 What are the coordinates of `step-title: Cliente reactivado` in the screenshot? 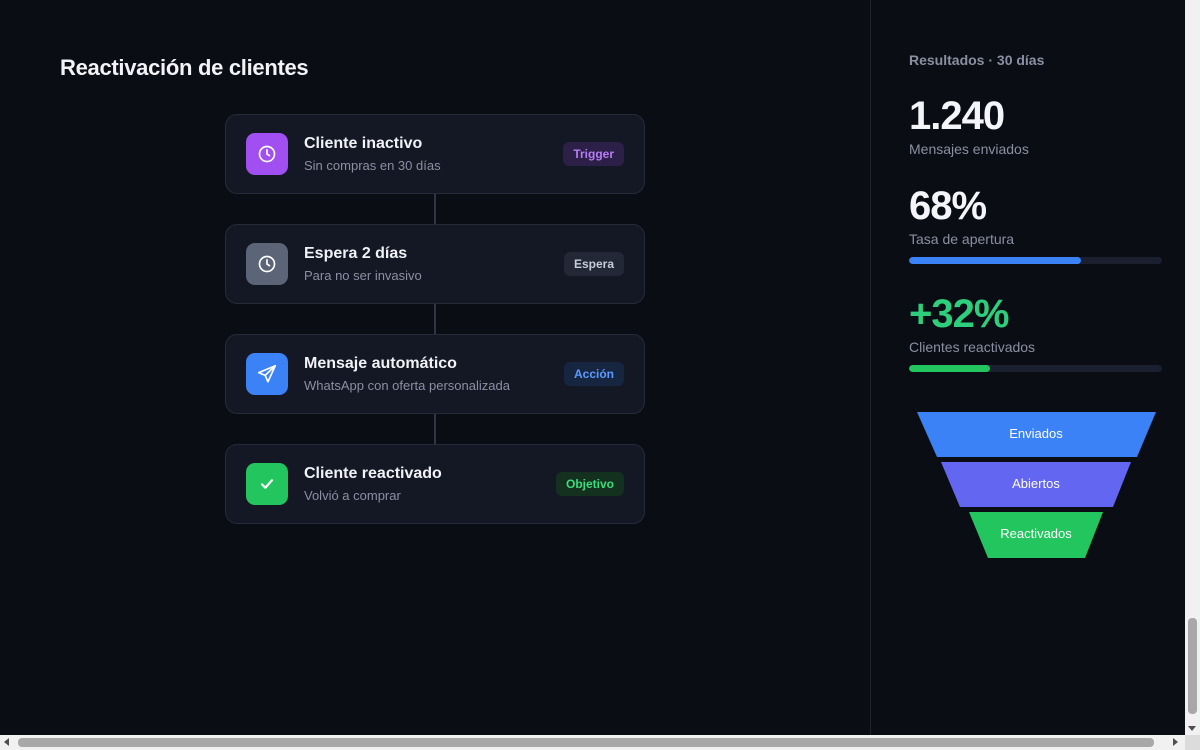 It's located at (373, 473).